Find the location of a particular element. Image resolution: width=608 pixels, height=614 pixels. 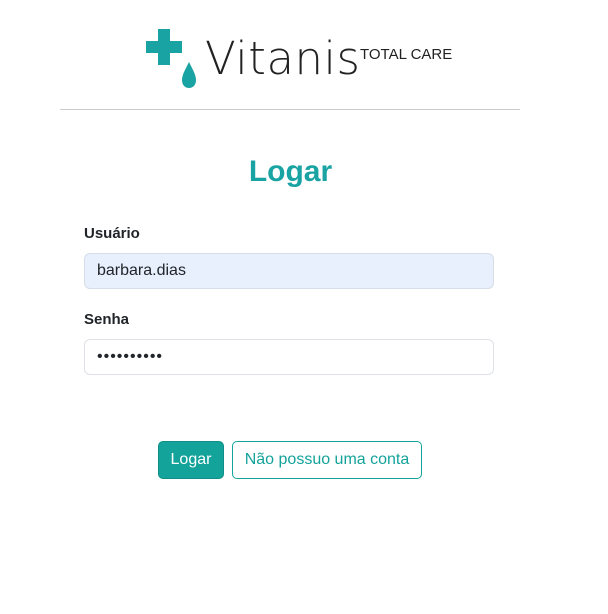

medical-cross-drop-icon is located at coordinates (171, 58).